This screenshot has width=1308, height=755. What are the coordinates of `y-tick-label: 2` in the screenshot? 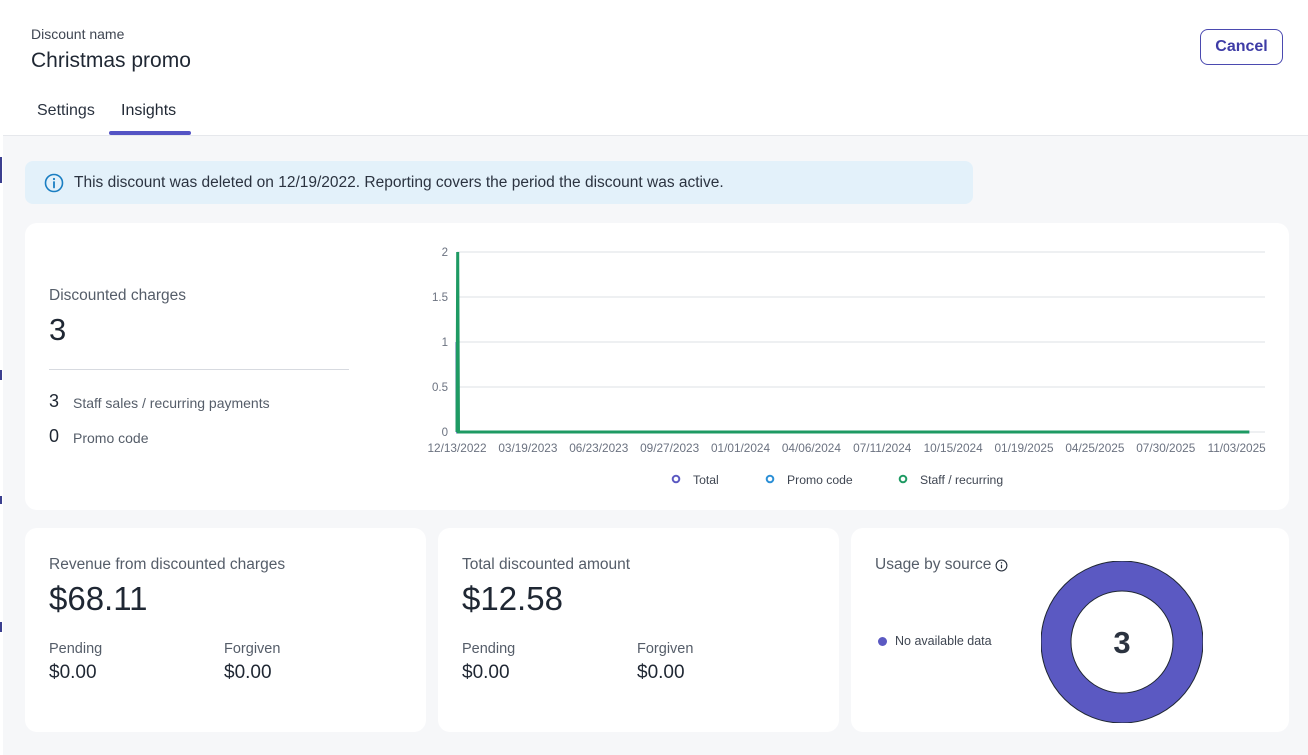 It's located at (445, 253).